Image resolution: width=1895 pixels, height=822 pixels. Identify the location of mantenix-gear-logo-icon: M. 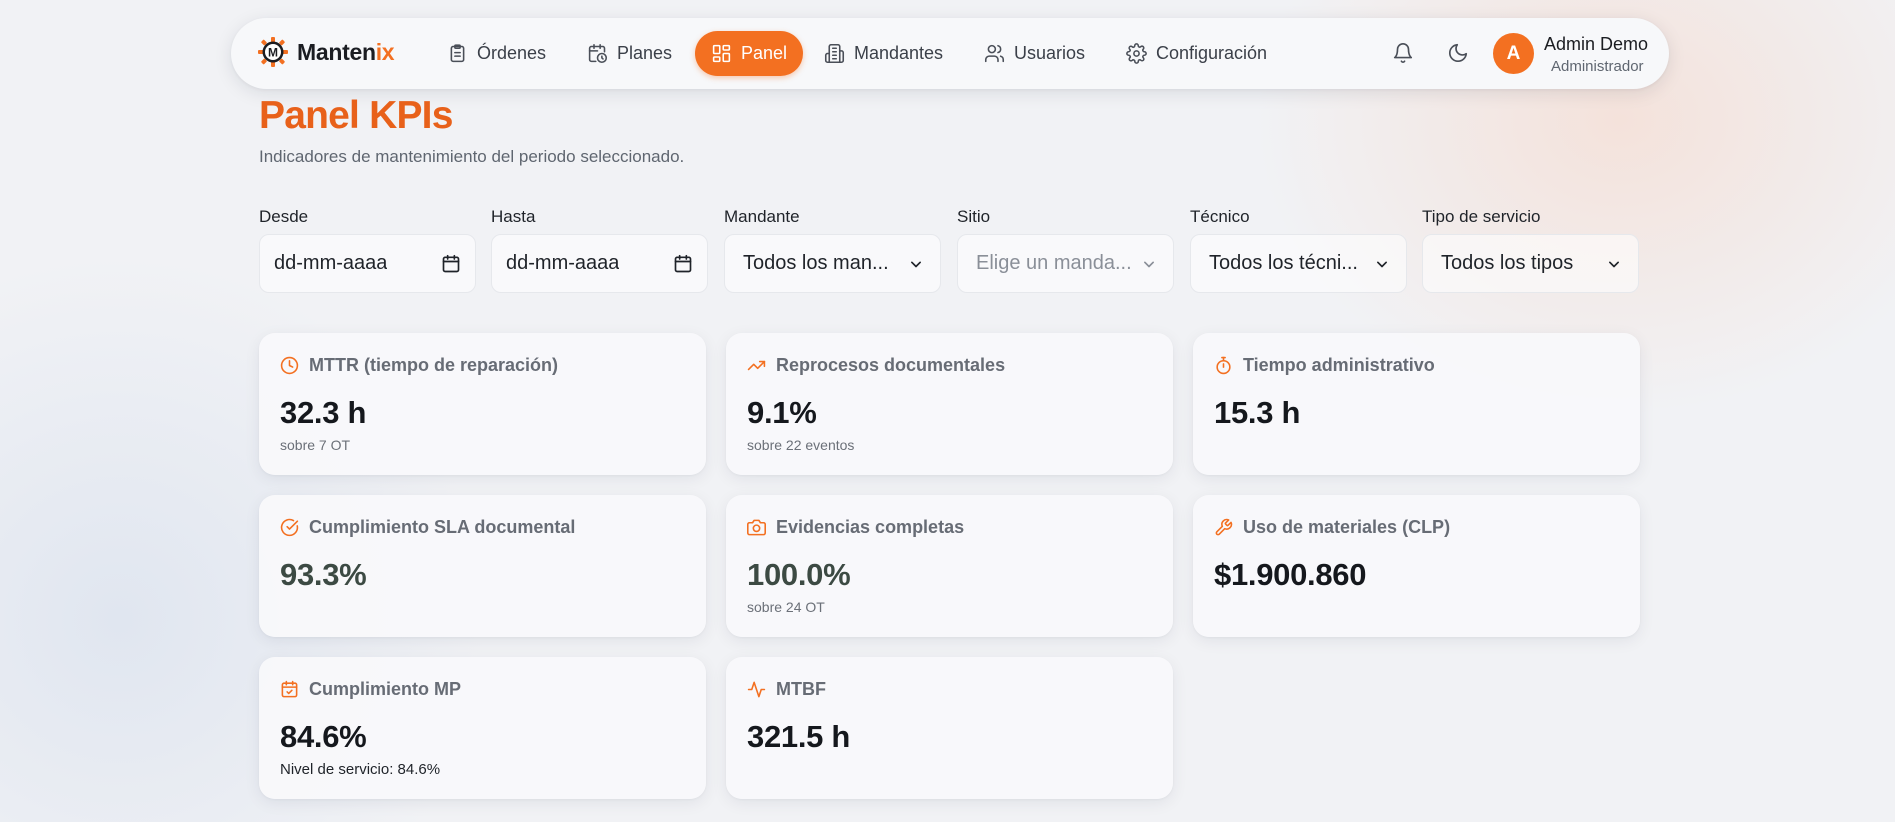
(273, 52).